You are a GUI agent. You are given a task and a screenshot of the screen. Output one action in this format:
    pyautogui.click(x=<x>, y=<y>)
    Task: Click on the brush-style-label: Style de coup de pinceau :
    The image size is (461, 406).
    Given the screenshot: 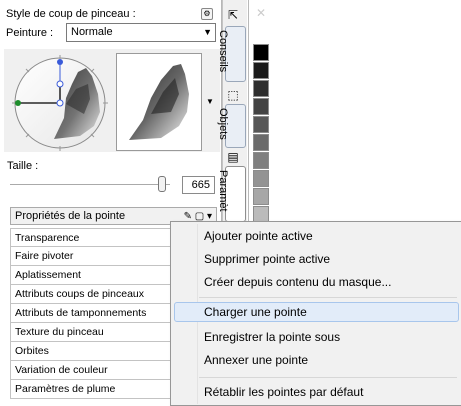 What is the action you would take?
    pyautogui.click(x=71, y=14)
    